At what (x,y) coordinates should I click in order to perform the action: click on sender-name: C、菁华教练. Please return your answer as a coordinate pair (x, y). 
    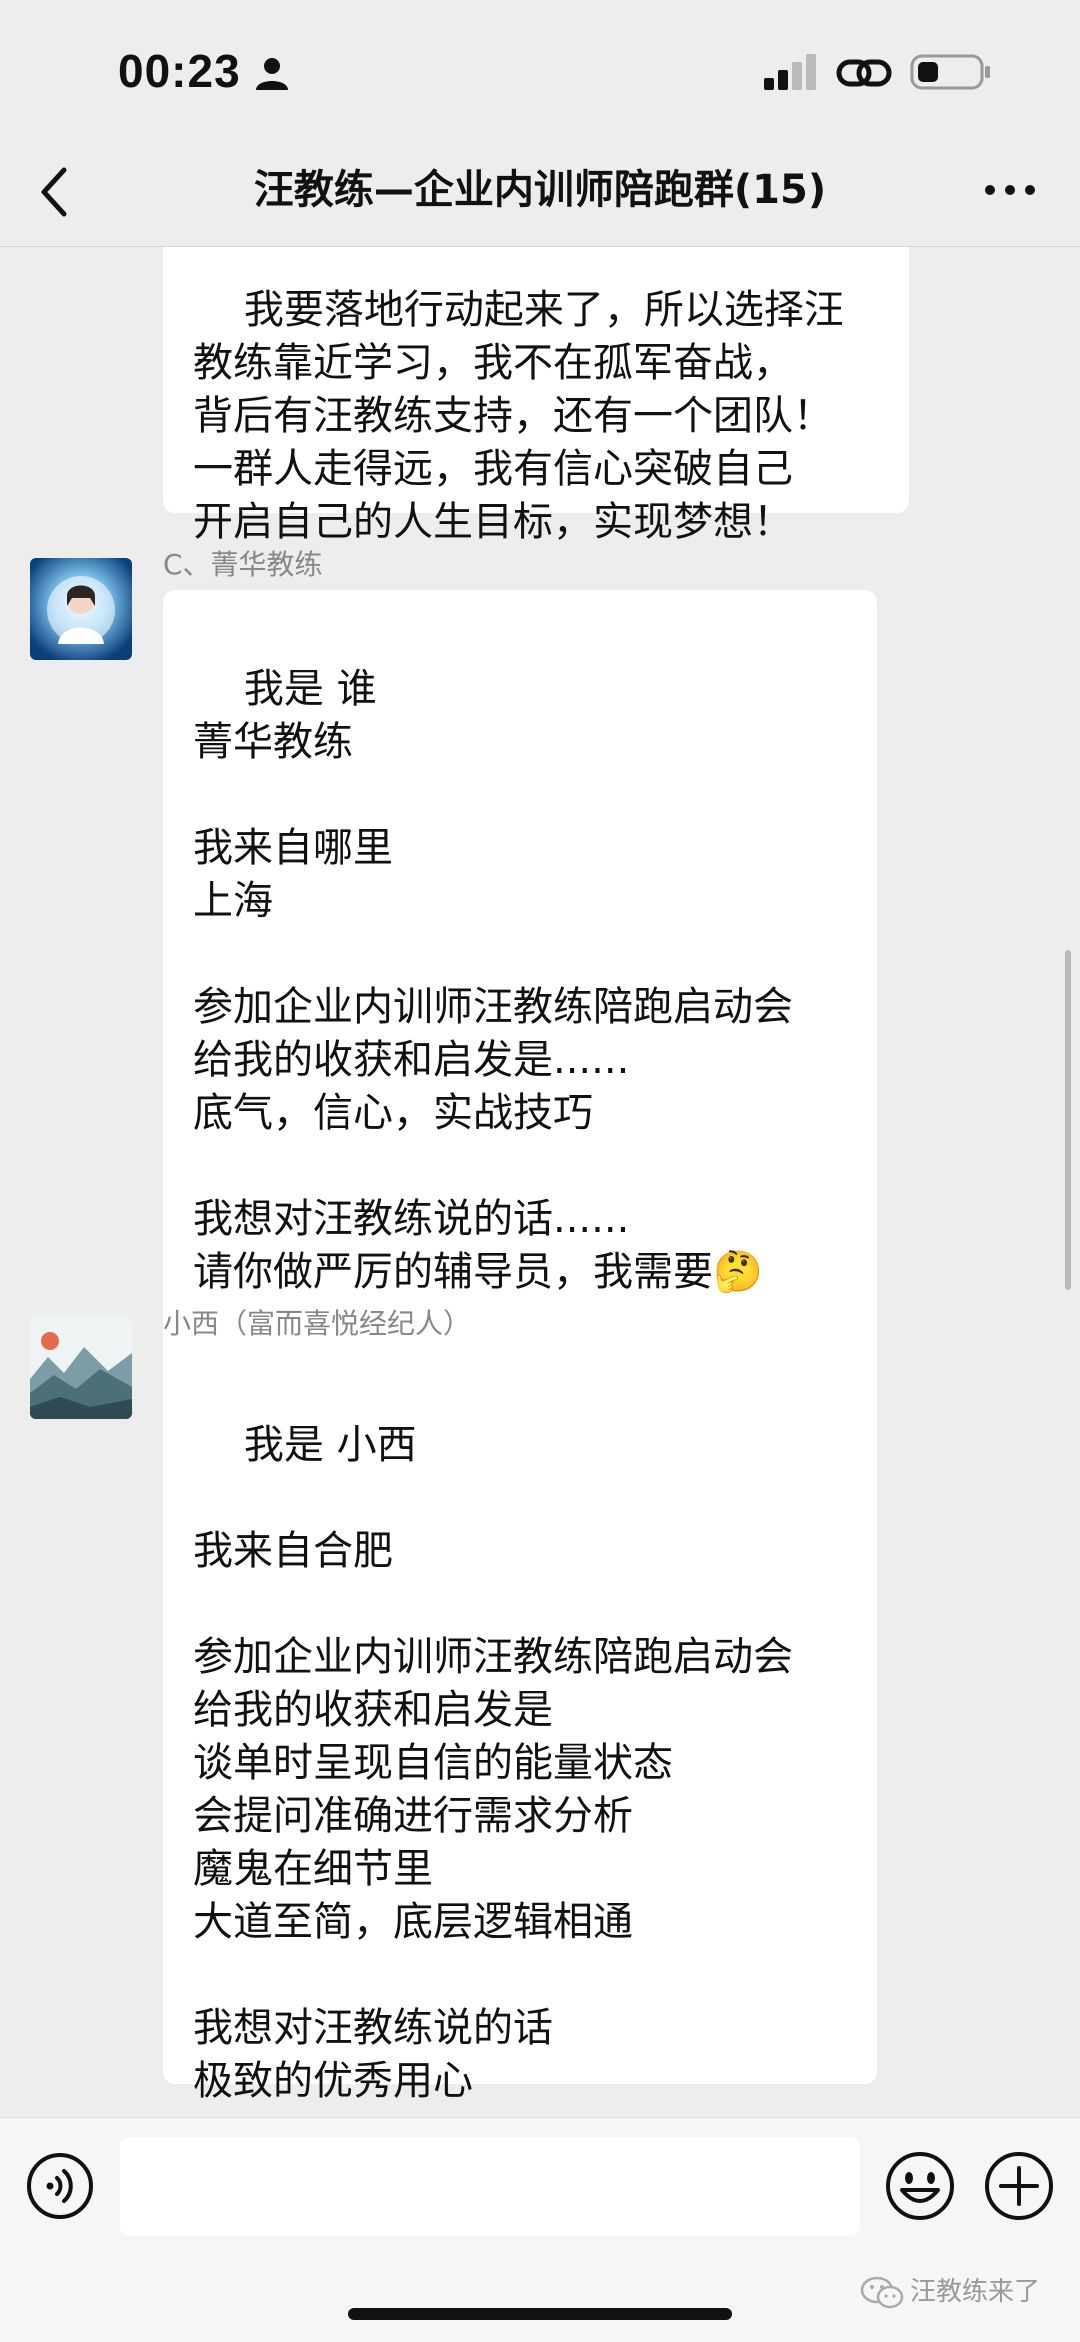
    Looking at the image, I should click on (243, 564).